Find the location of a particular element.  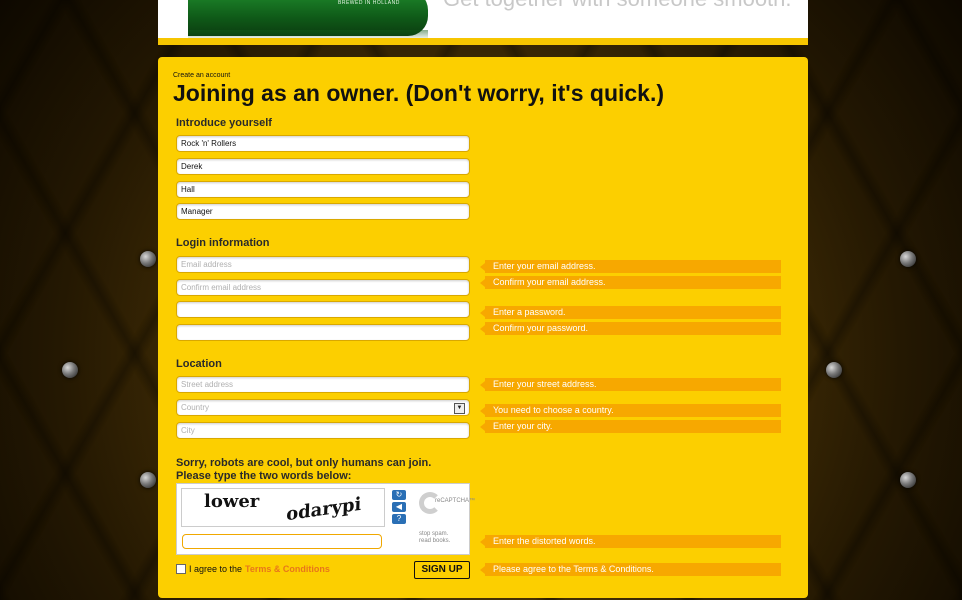

hint-confirm-email: Confirm your email address. is located at coordinates (630, 282).